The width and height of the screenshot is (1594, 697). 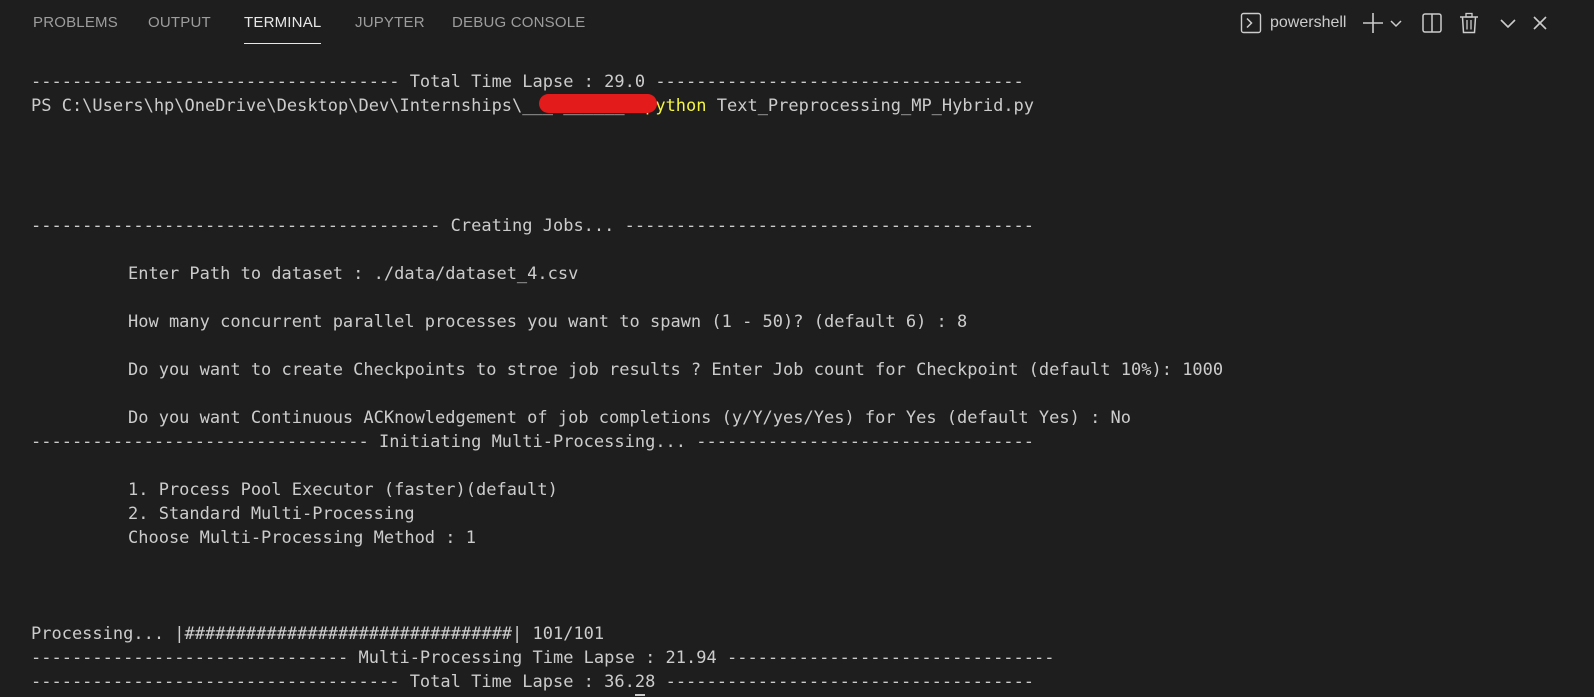 What do you see at coordinates (179, 22) in the screenshot?
I see `tab-output: OUTPUT` at bounding box center [179, 22].